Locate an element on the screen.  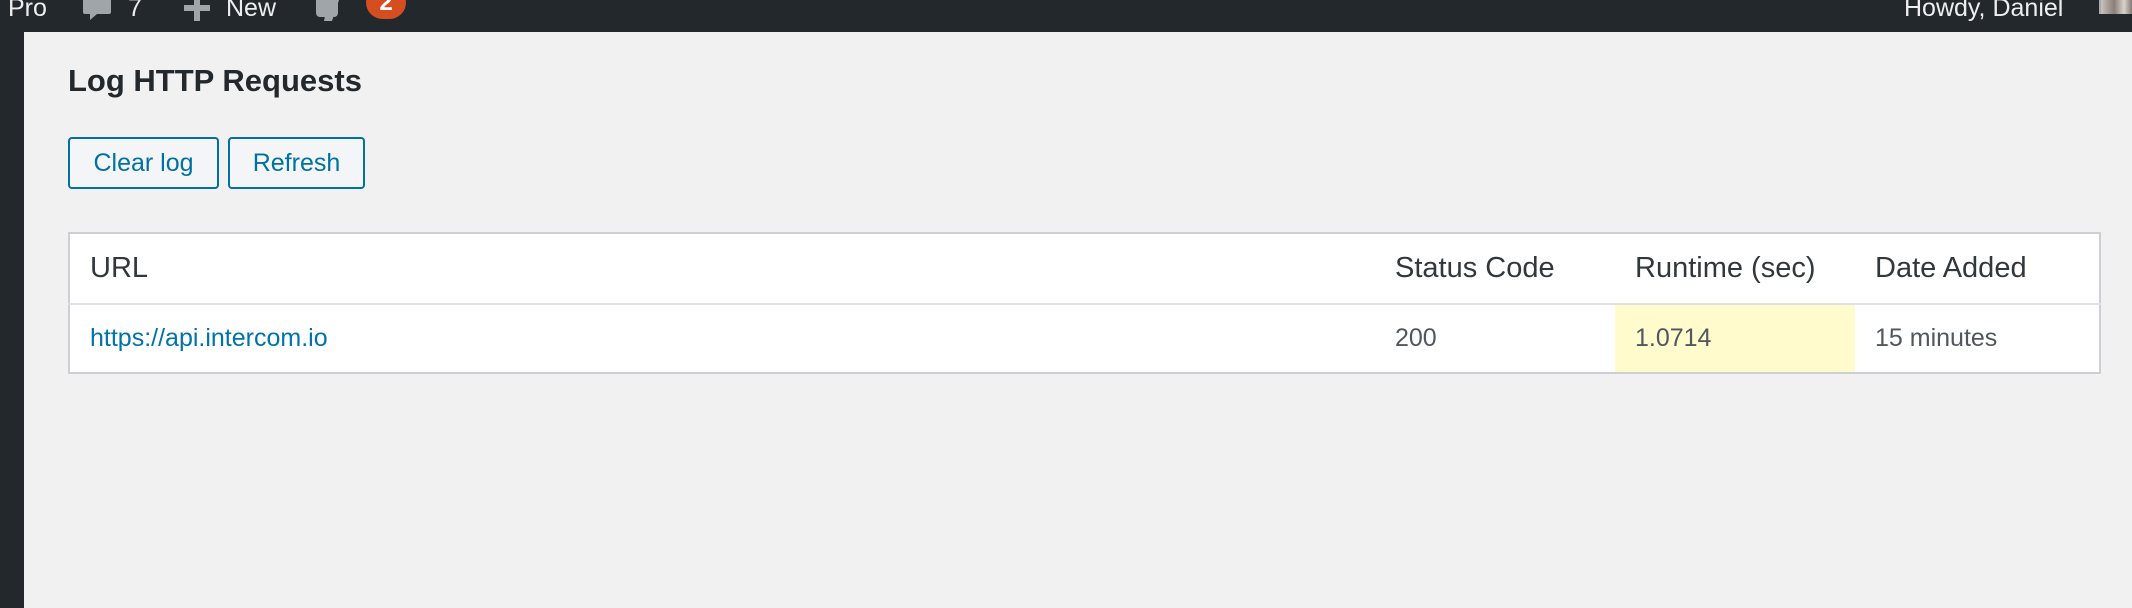
request-url-link: https://api.intercom.io is located at coordinates (209, 338).